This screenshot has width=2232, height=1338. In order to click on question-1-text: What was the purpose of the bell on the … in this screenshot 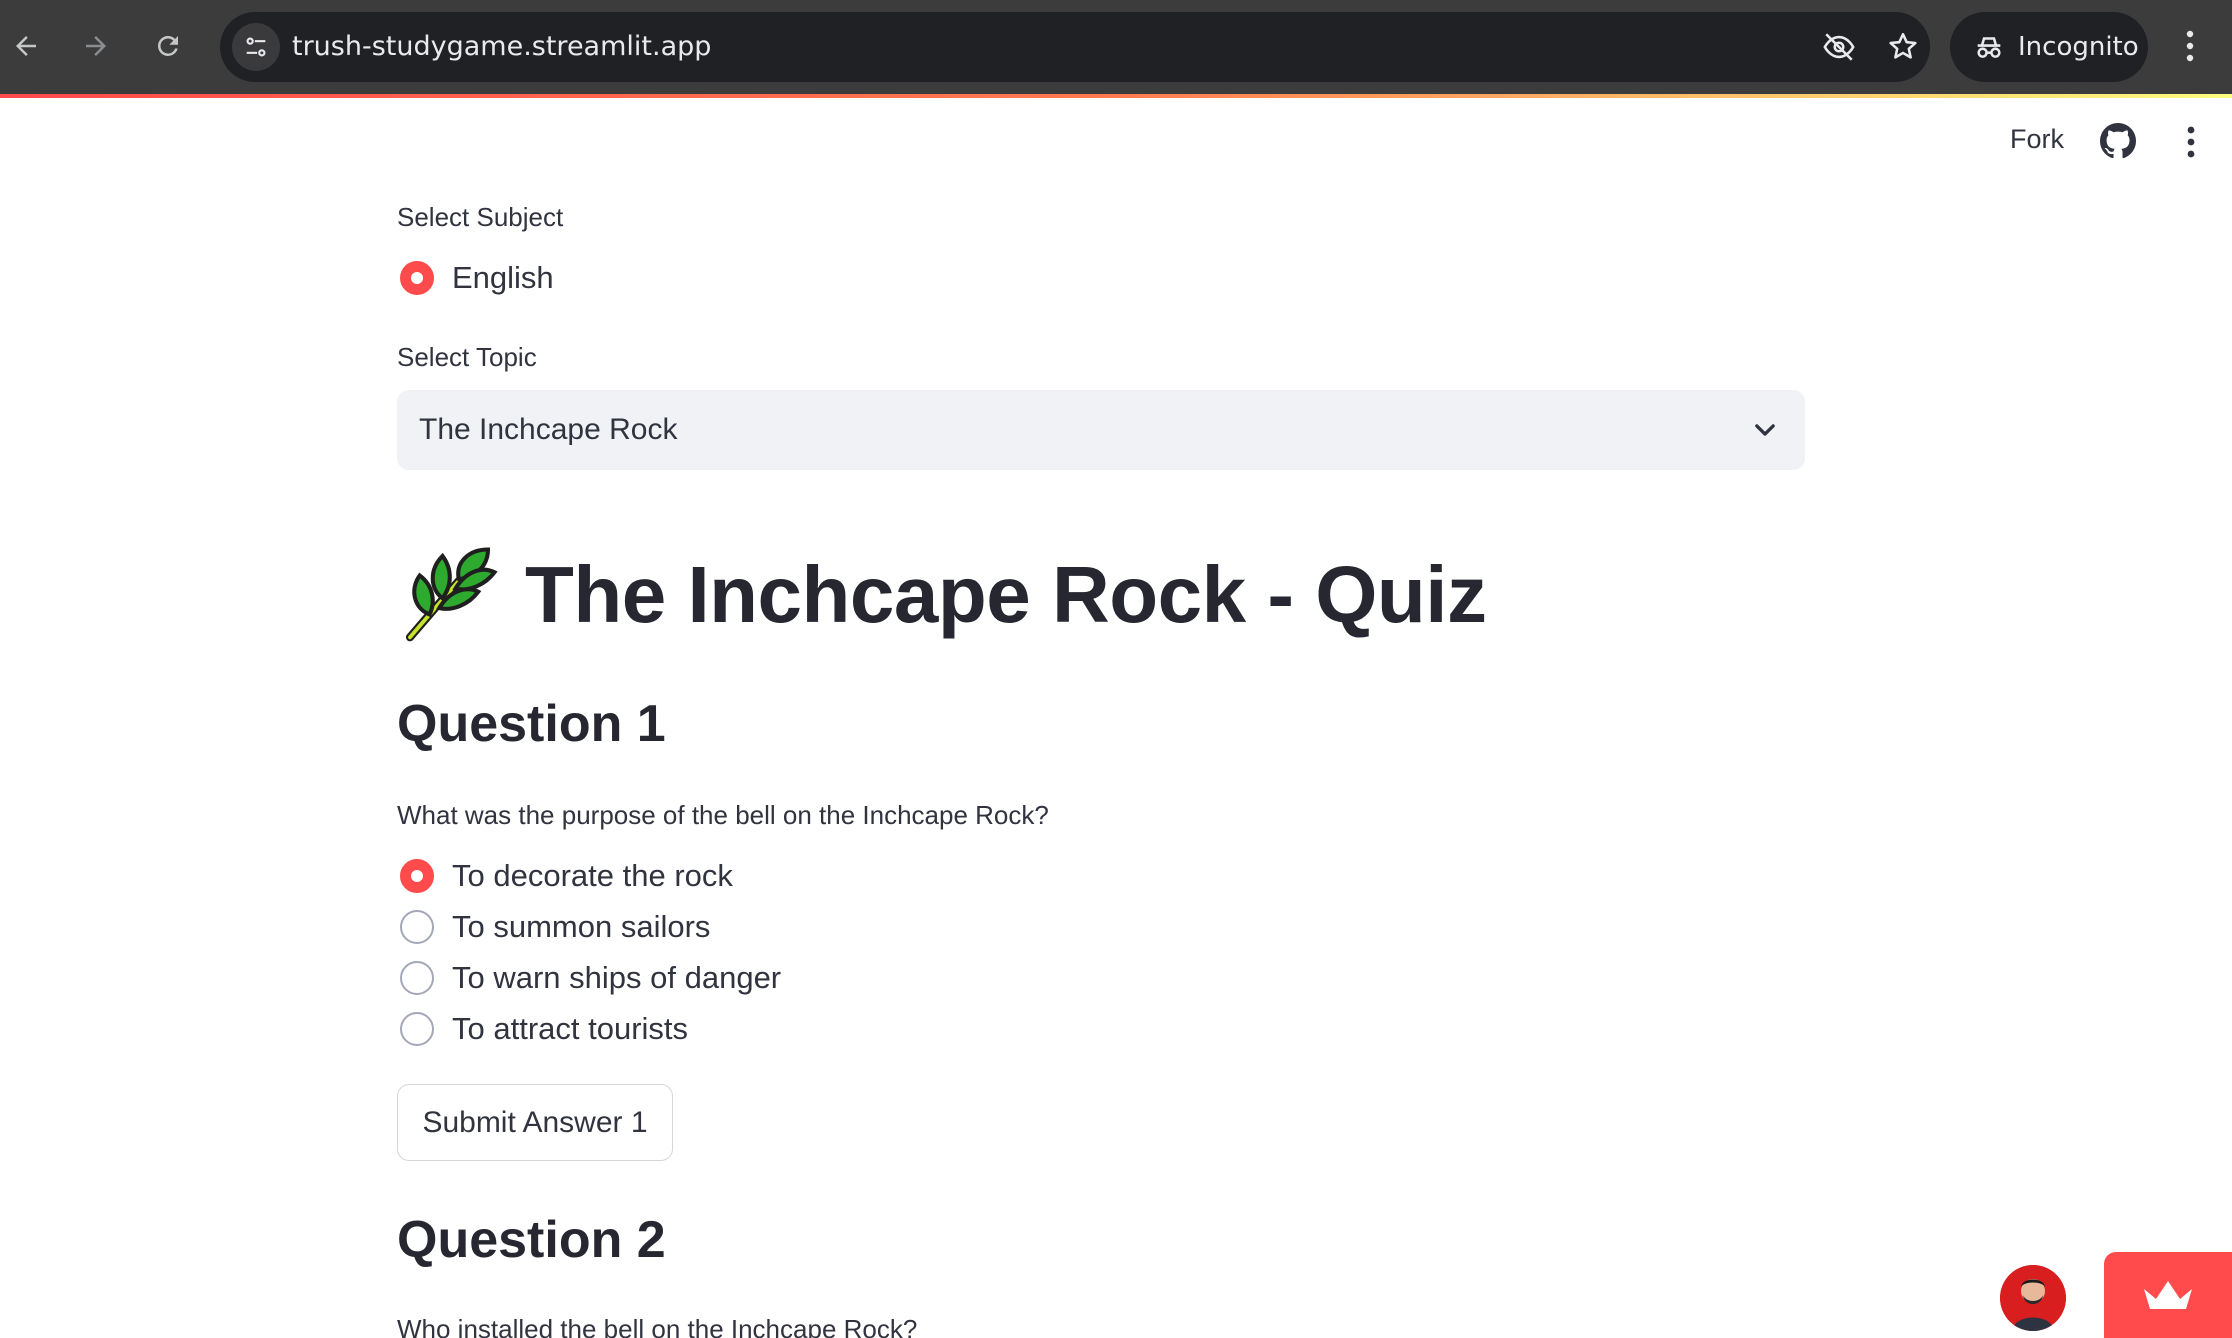, I will do `click(723, 815)`.